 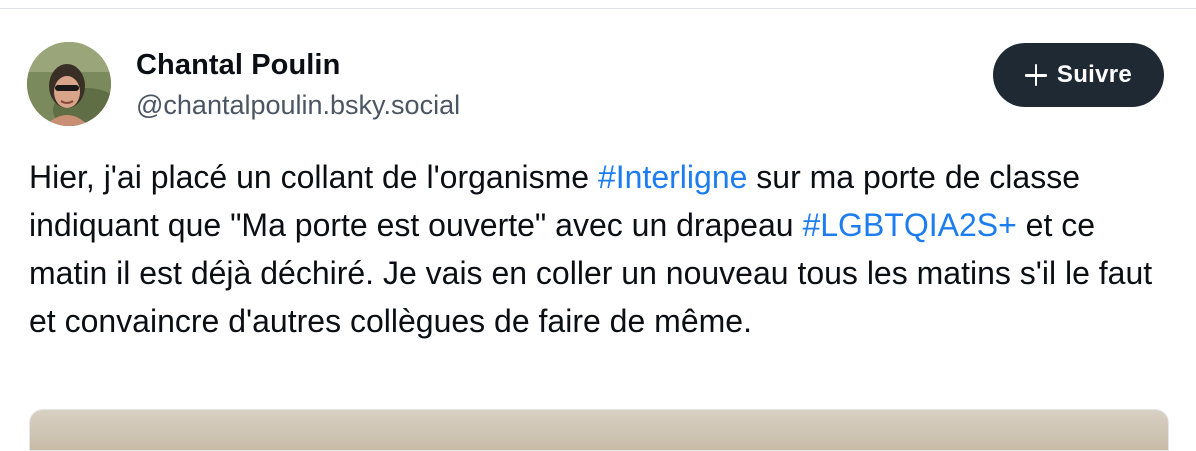 I want to click on hashtag-lgbtqia2s-link: #LGBTQIA2S+, so click(x=909, y=225).